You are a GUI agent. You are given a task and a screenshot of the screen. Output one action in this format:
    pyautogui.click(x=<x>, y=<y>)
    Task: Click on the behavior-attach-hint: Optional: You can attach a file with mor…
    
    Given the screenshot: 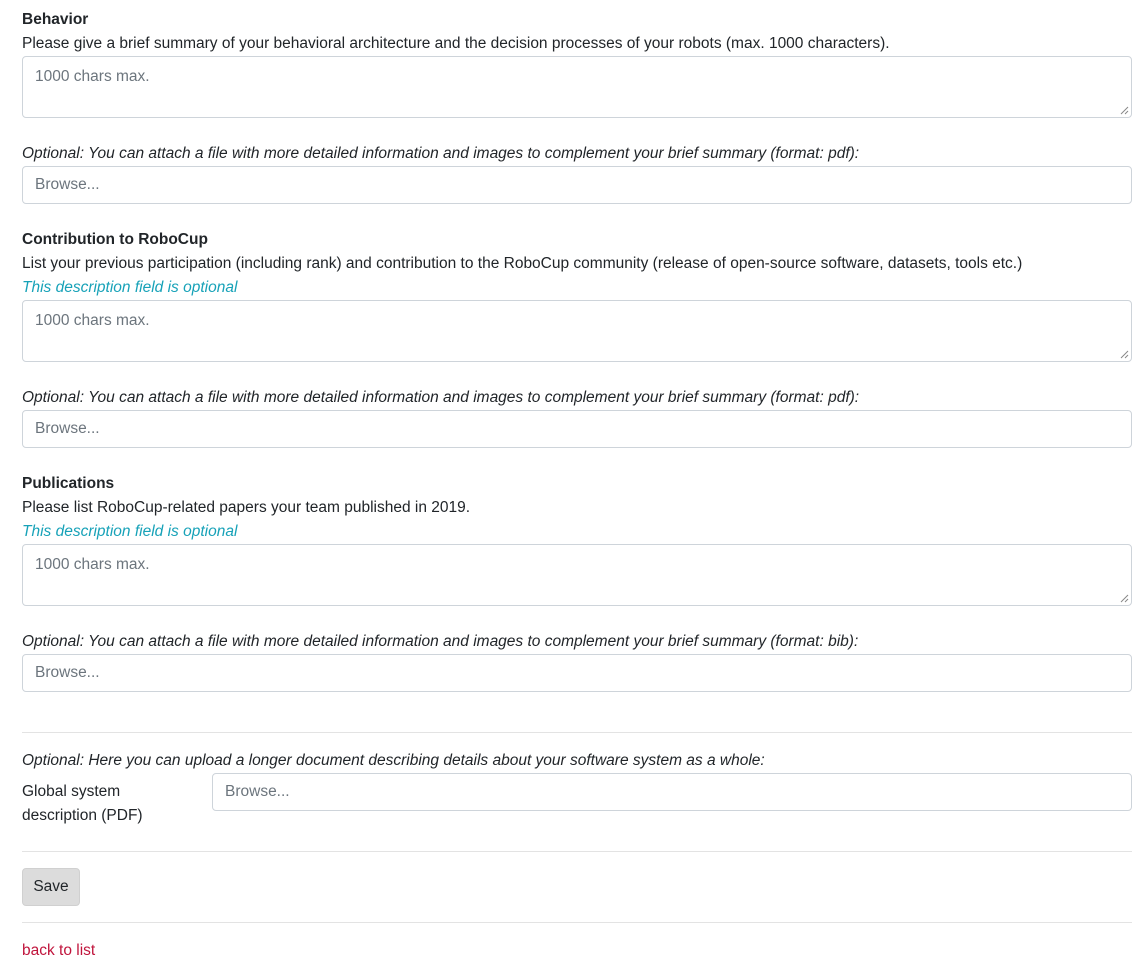 What is the action you would take?
    pyautogui.click(x=441, y=153)
    